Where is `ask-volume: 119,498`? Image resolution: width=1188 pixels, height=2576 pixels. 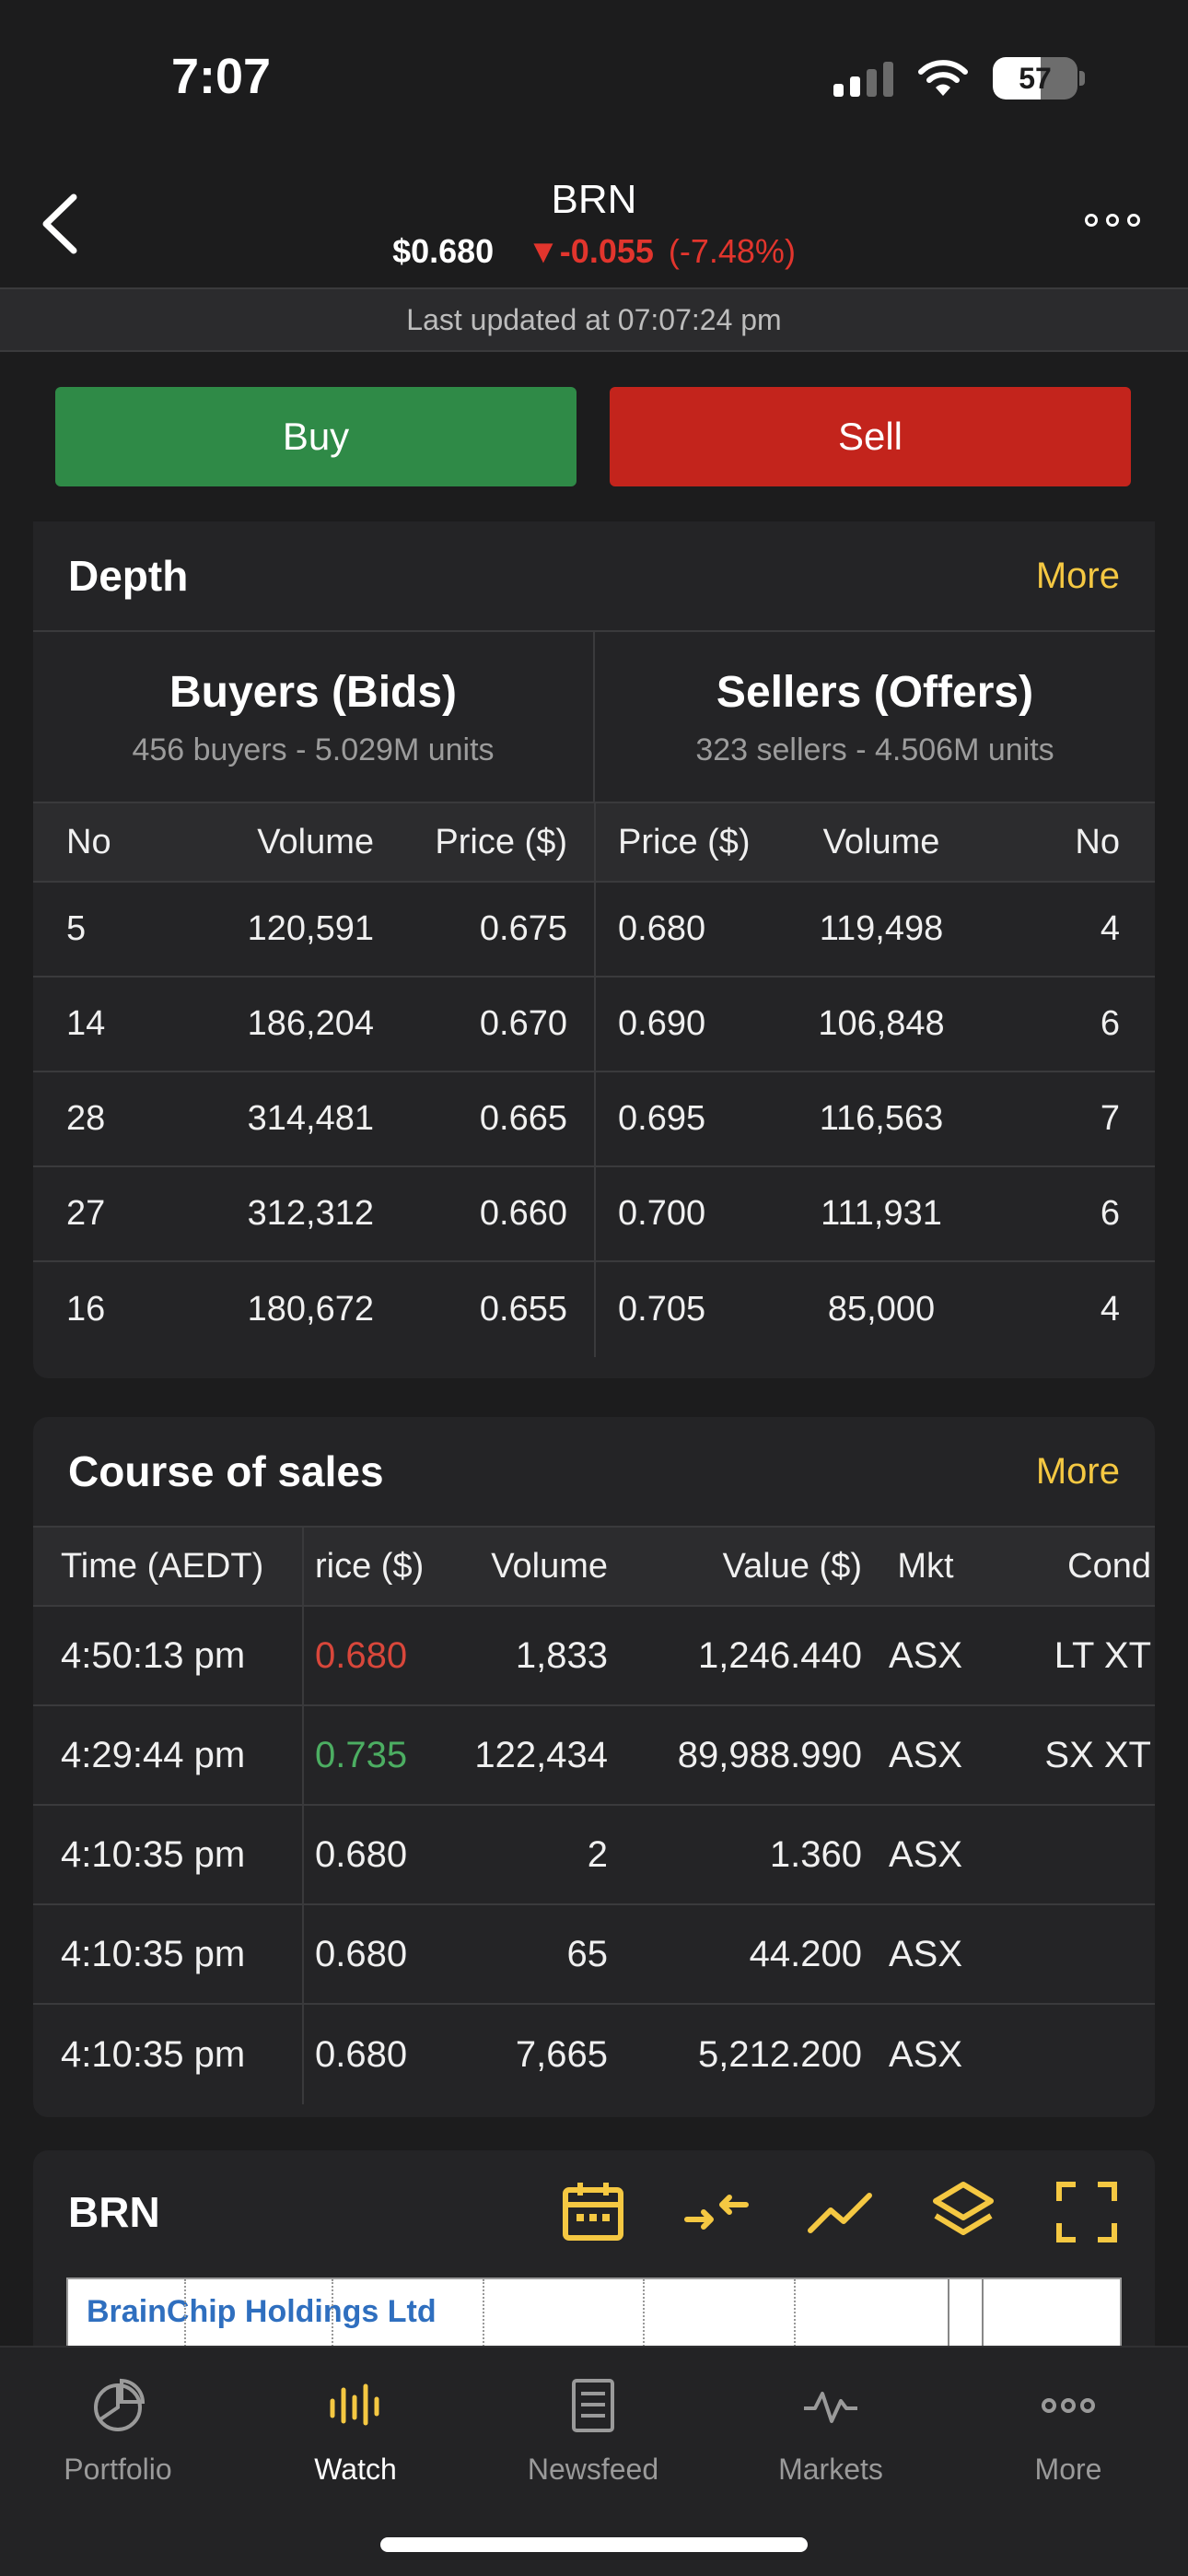
ask-volume: 119,498 is located at coordinates (881, 928).